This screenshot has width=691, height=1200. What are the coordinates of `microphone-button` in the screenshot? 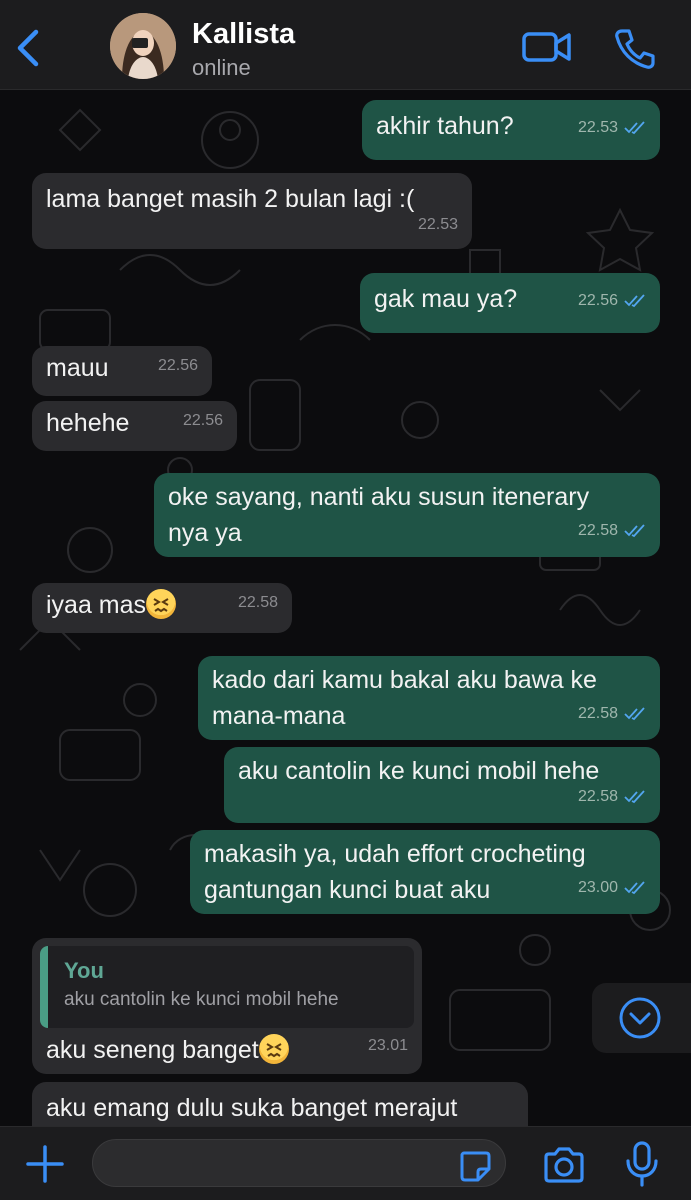 It's located at (642, 1164).